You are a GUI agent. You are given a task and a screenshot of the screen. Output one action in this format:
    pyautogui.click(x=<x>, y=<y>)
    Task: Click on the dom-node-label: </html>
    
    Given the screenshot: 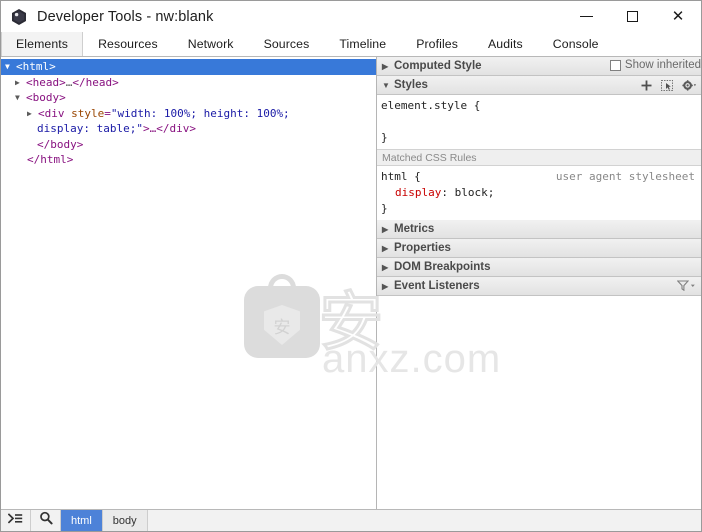 What is the action you would take?
    pyautogui.click(x=50, y=159)
    